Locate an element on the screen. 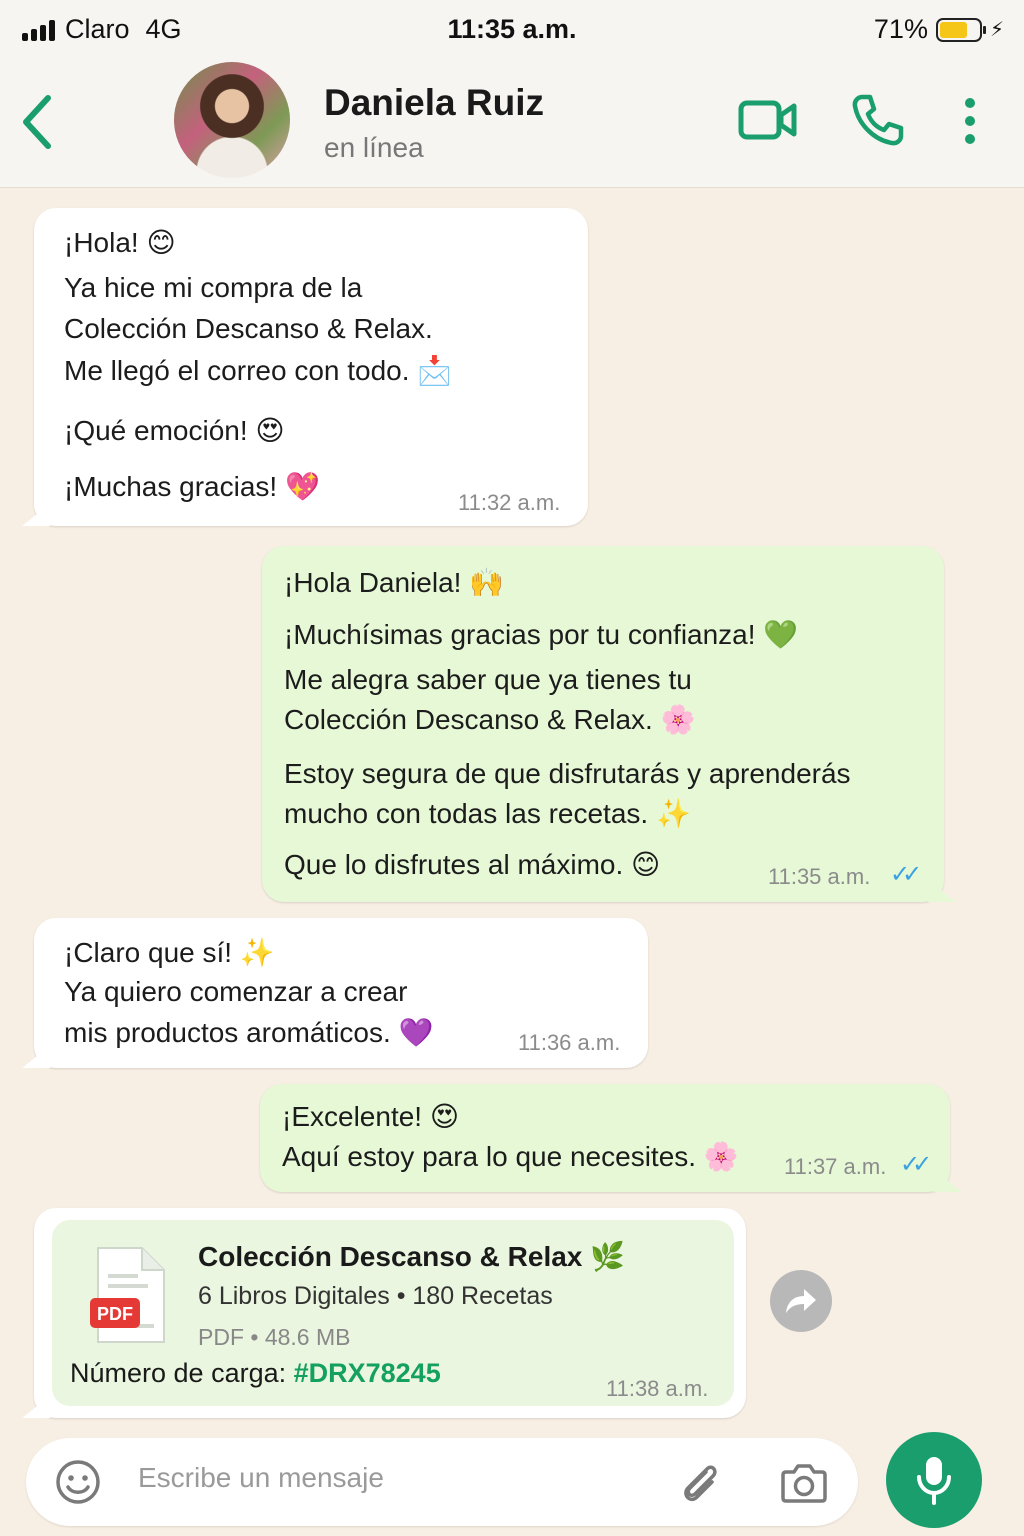  message-line: Ya quiero comenzar a crear is located at coordinates (236, 991).